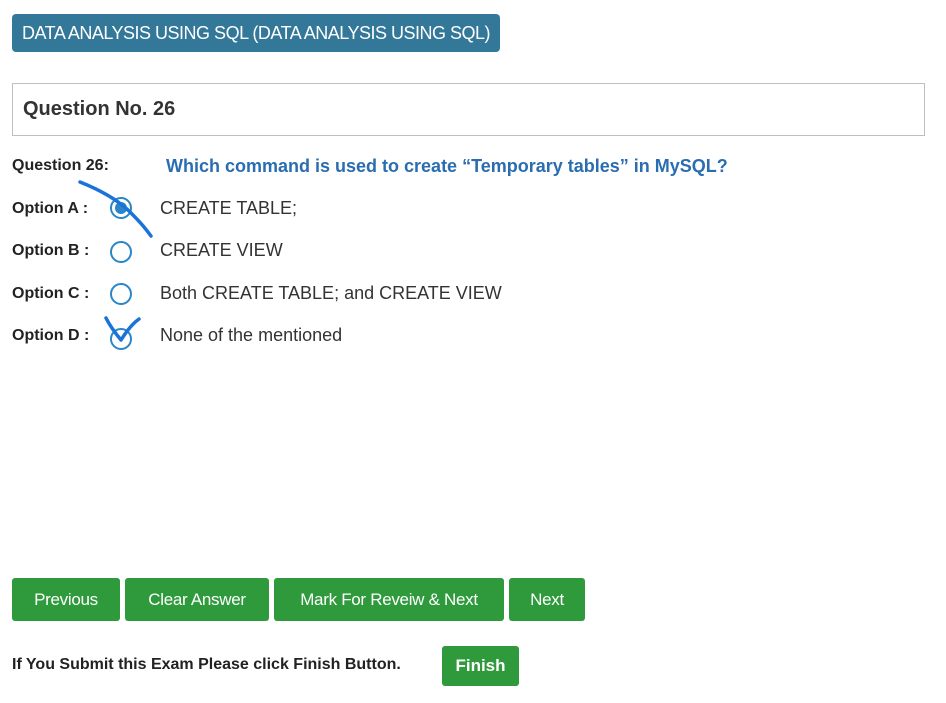 The width and height of the screenshot is (946, 703). Describe the element at coordinates (389, 599) in the screenshot. I see `mark-review-next-button: Mark For Reveiw & Next` at that location.